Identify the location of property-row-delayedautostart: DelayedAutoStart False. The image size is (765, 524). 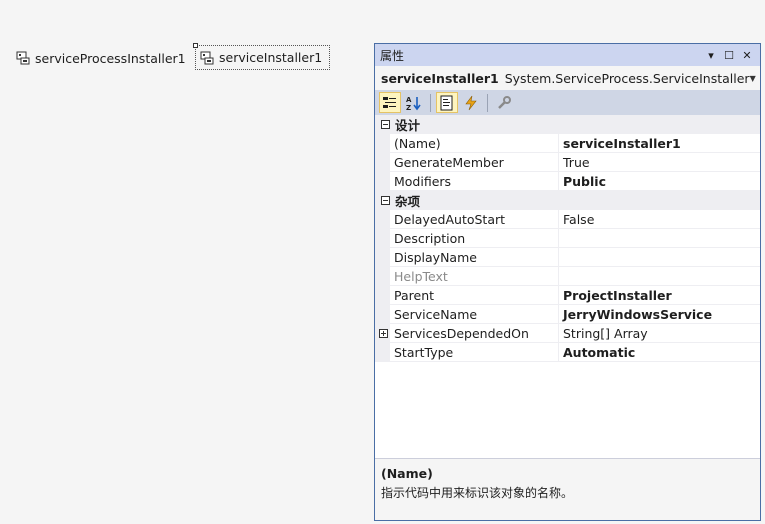
(567, 219).